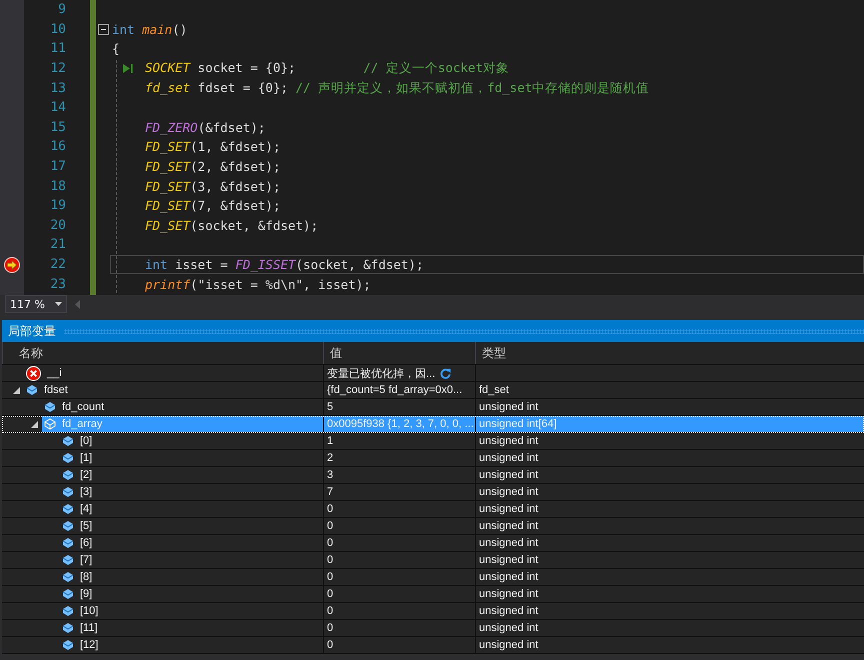  Describe the element at coordinates (58, 284) in the screenshot. I see `line-number: 23` at that location.